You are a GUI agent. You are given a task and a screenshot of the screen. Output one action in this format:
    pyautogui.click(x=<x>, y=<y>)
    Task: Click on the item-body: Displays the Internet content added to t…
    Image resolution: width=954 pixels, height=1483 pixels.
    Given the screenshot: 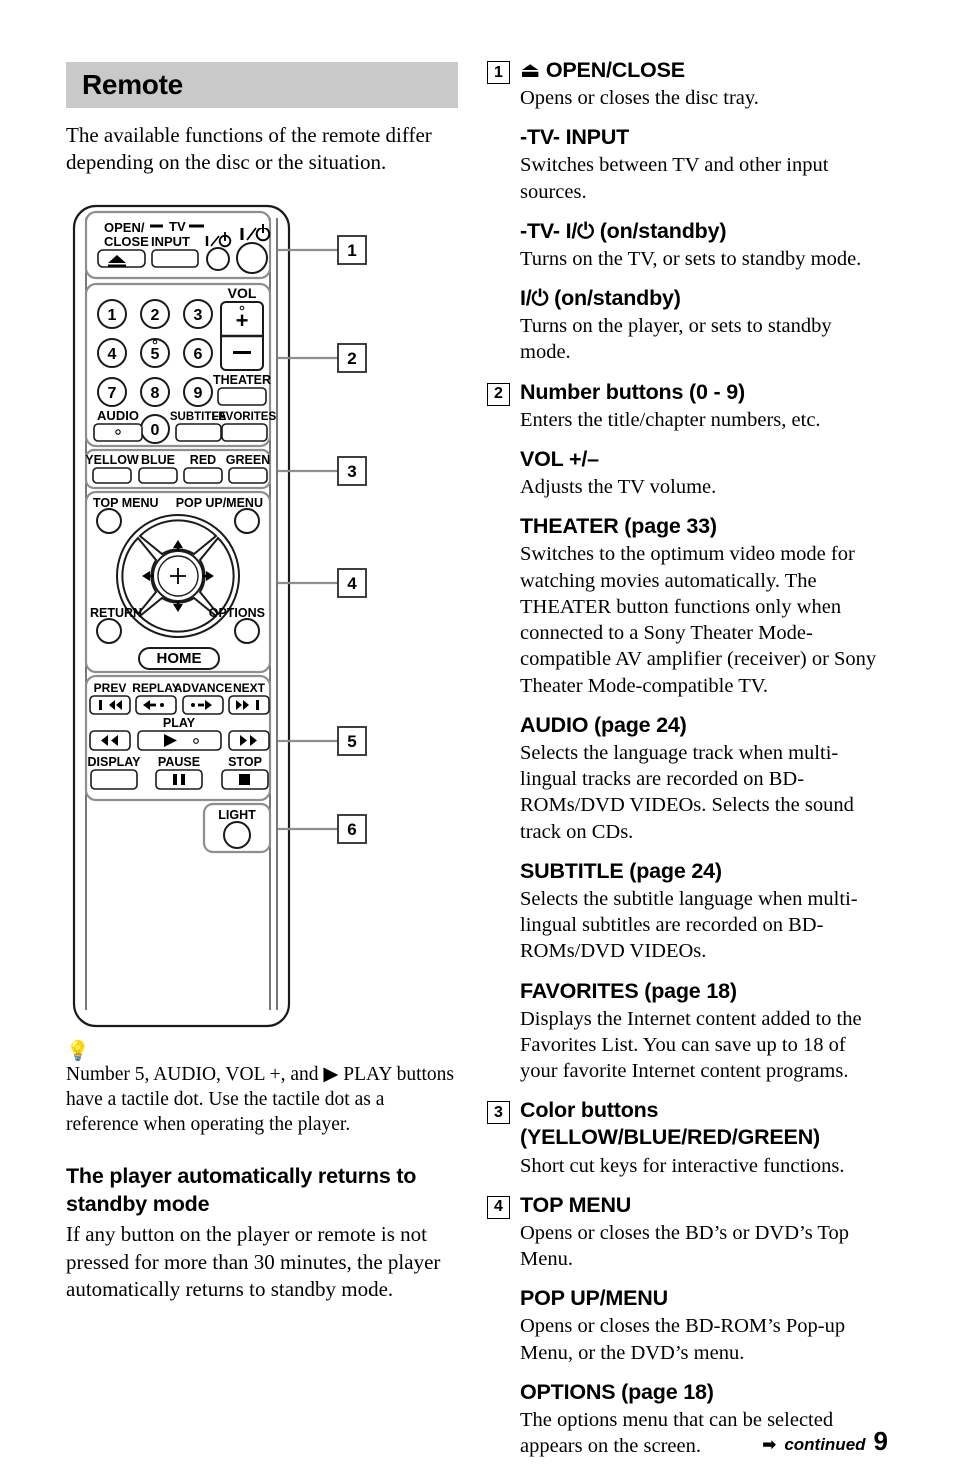 What is the action you would take?
    pyautogui.click(x=691, y=1045)
    